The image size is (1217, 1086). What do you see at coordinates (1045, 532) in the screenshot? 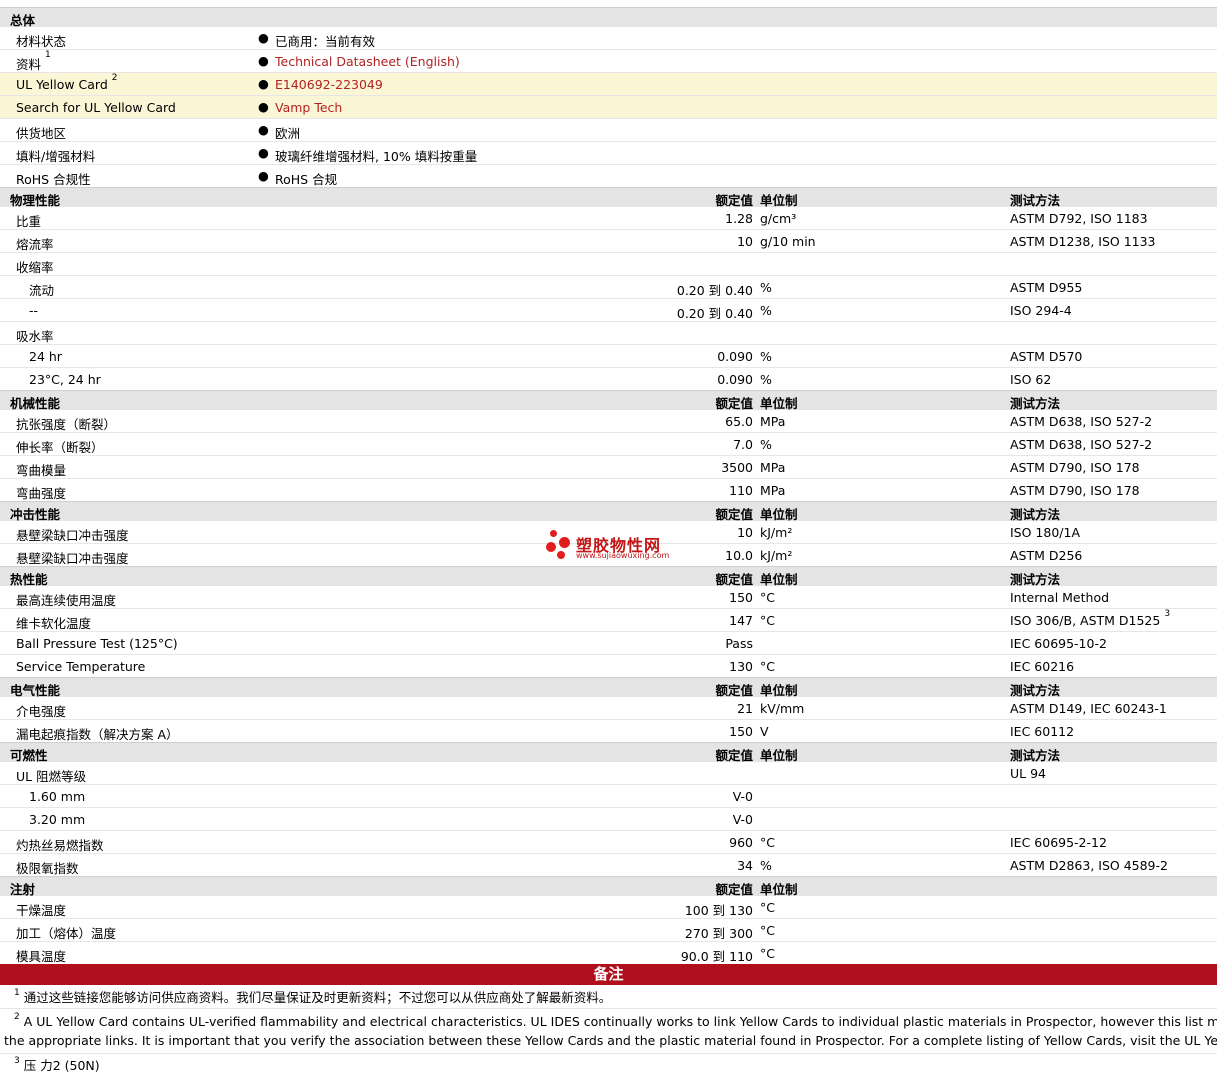
I see `row-method: ISO 180/1A` at bounding box center [1045, 532].